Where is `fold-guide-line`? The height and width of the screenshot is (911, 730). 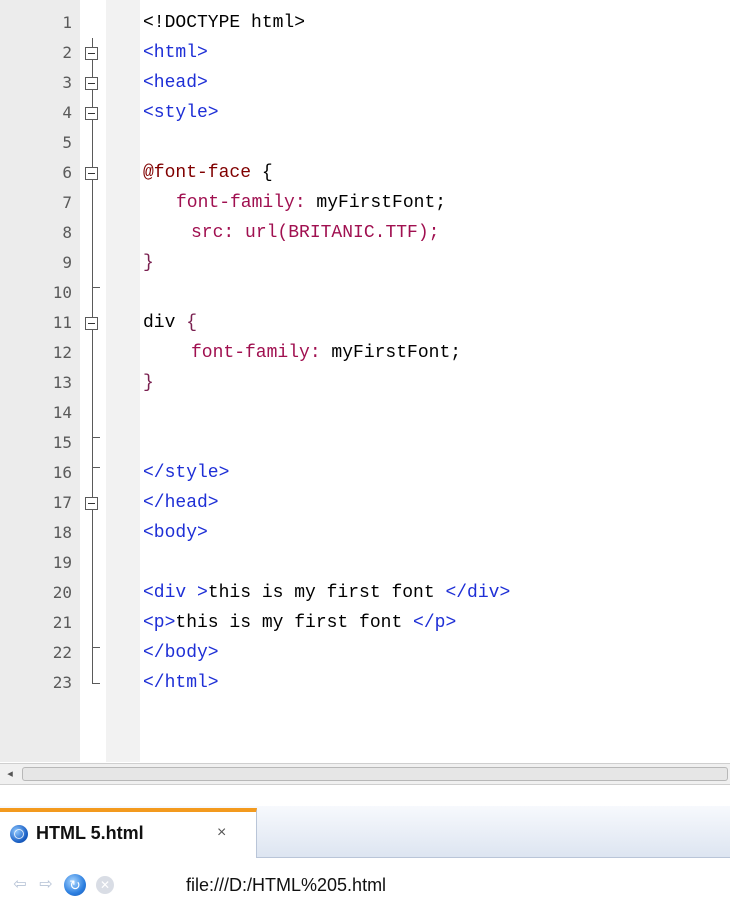 fold-guide-line is located at coordinates (92, 361).